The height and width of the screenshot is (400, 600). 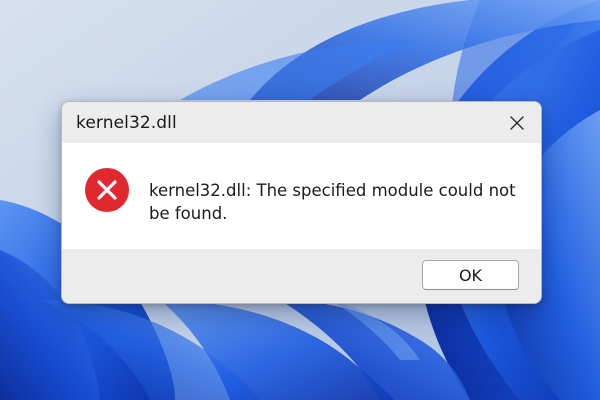 I want to click on close-button, so click(x=517, y=123).